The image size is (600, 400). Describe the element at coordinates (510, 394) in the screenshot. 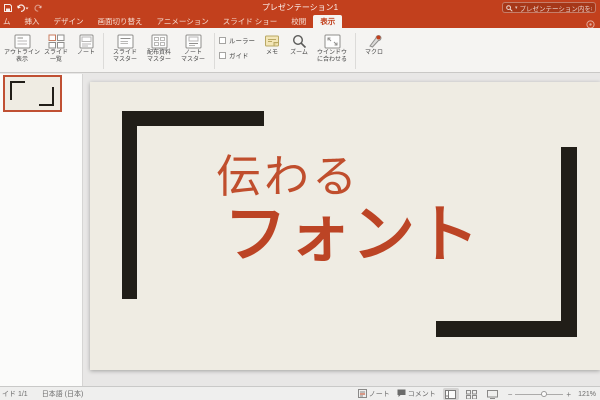

I see `zoom-out-button: −` at that location.